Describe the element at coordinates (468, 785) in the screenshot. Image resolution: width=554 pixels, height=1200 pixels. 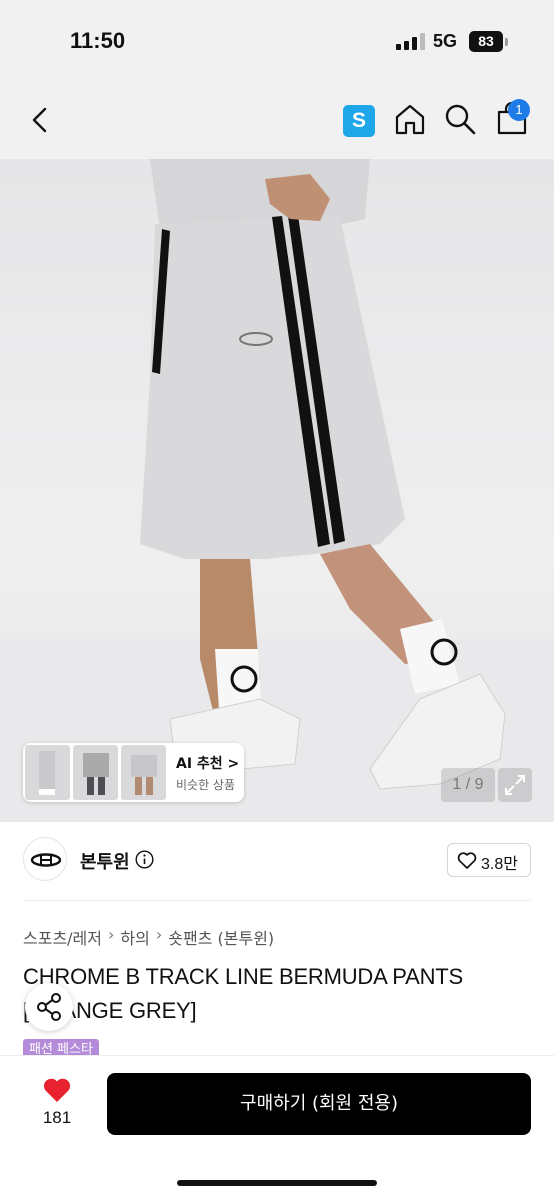
I see `page-indicator: 1 / 9` at that location.